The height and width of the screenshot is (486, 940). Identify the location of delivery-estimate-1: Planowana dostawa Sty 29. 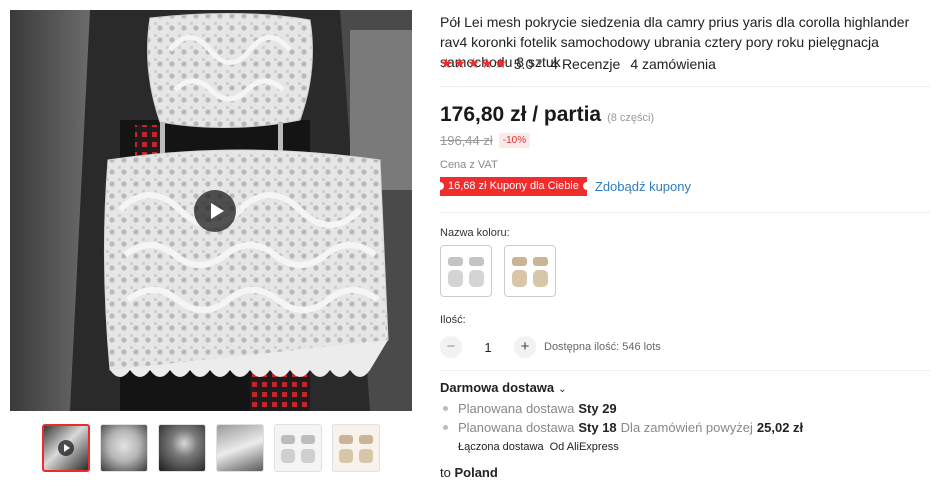
(528, 408).